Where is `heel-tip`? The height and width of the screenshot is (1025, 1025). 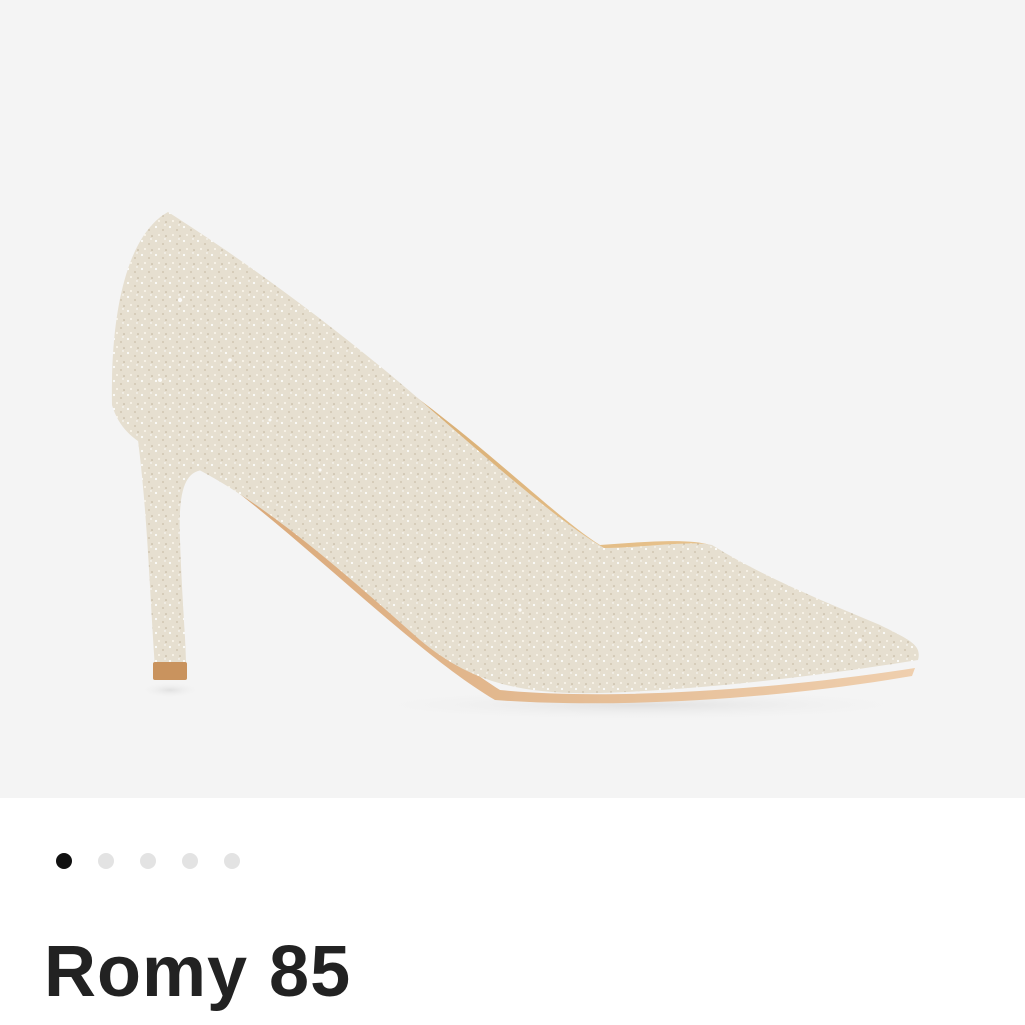 heel-tip is located at coordinates (170, 671).